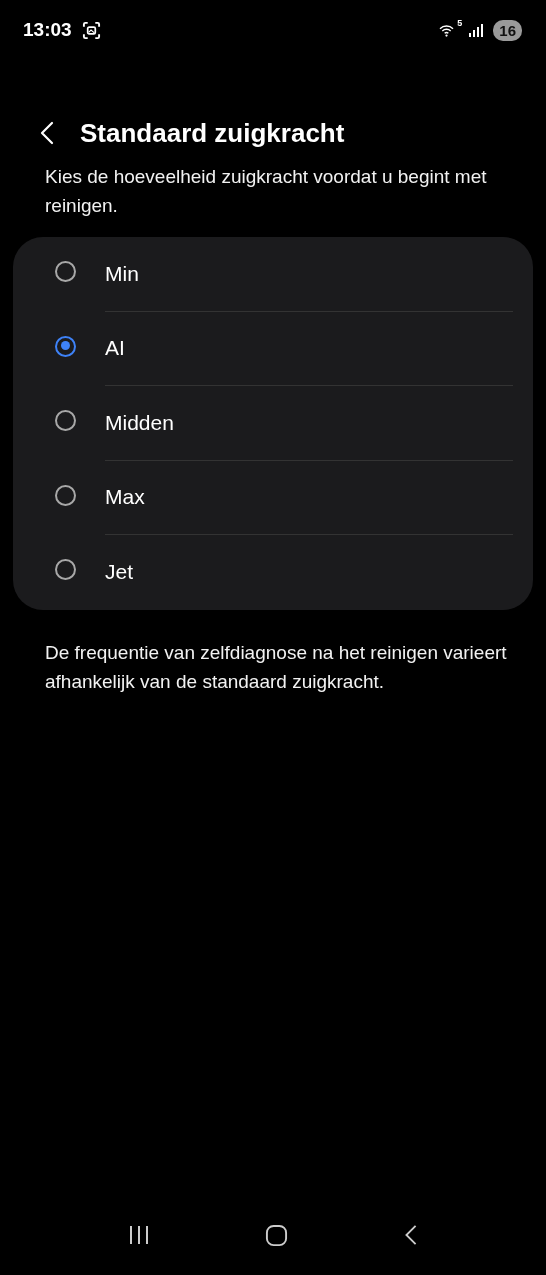 This screenshot has height=1275, width=546. I want to click on recent-apps-icon, so click(138, 1235).